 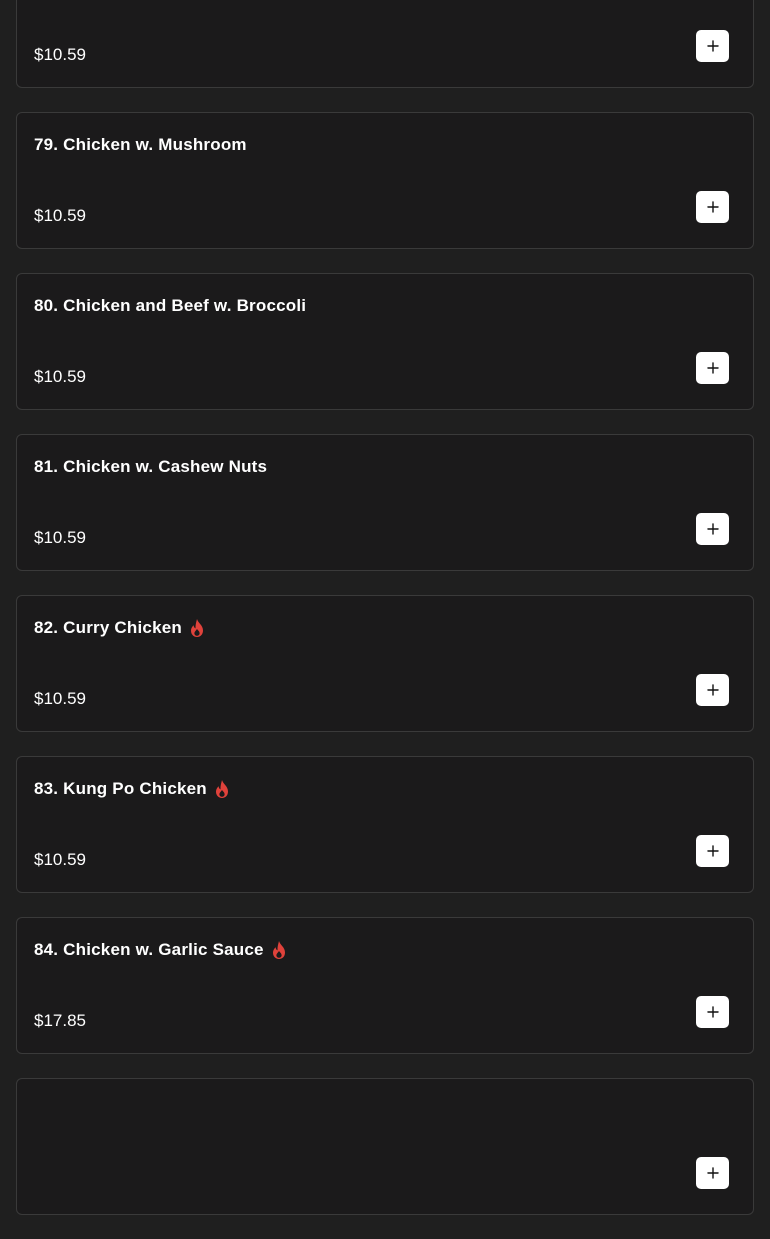 I want to click on menu-item-title: 82. Curry Chicken, so click(x=108, y=627).